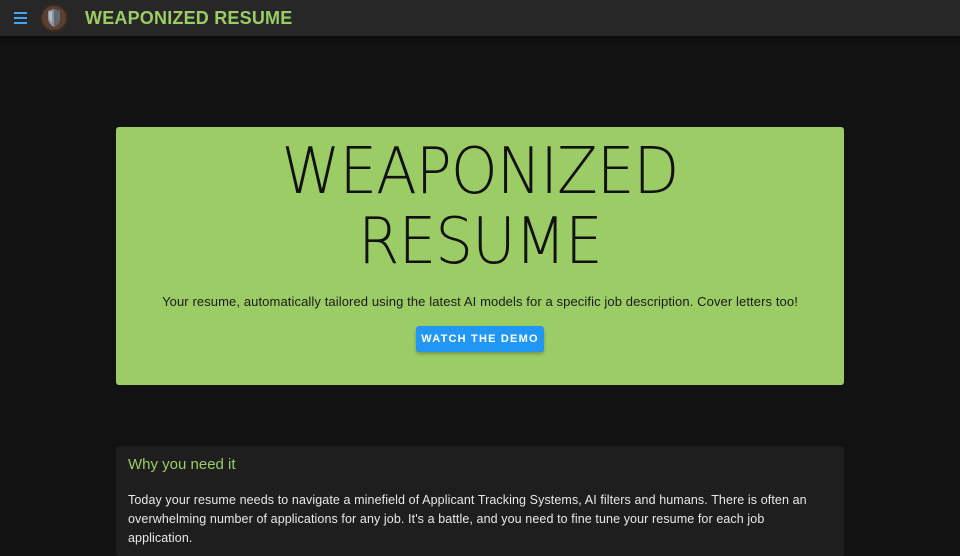 The width and height of the screenshot is (960, 556). I want to click on logo, so click(54, 18).